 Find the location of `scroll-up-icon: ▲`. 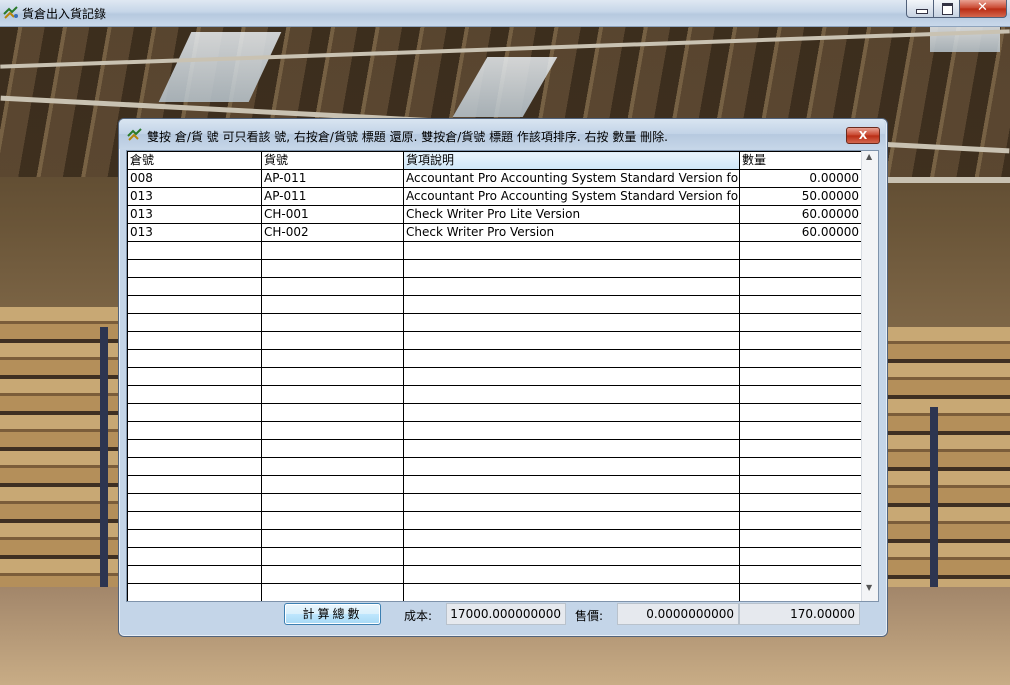

scroll-up-icon: ▲ is located at coordinates (869, 156).